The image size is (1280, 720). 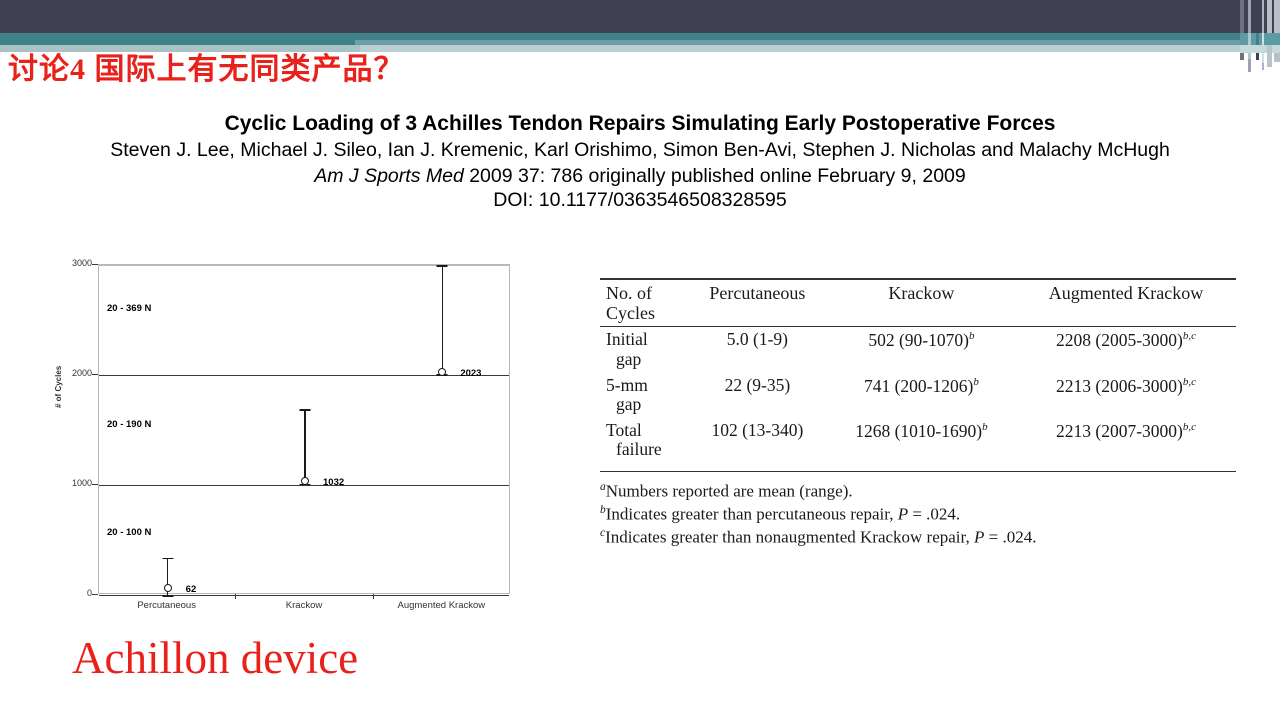 What do you see at coordinates (89, 593) in the screenshot?
I see `chart-ytick-label-0: 0` at bounding box center [89, 593].